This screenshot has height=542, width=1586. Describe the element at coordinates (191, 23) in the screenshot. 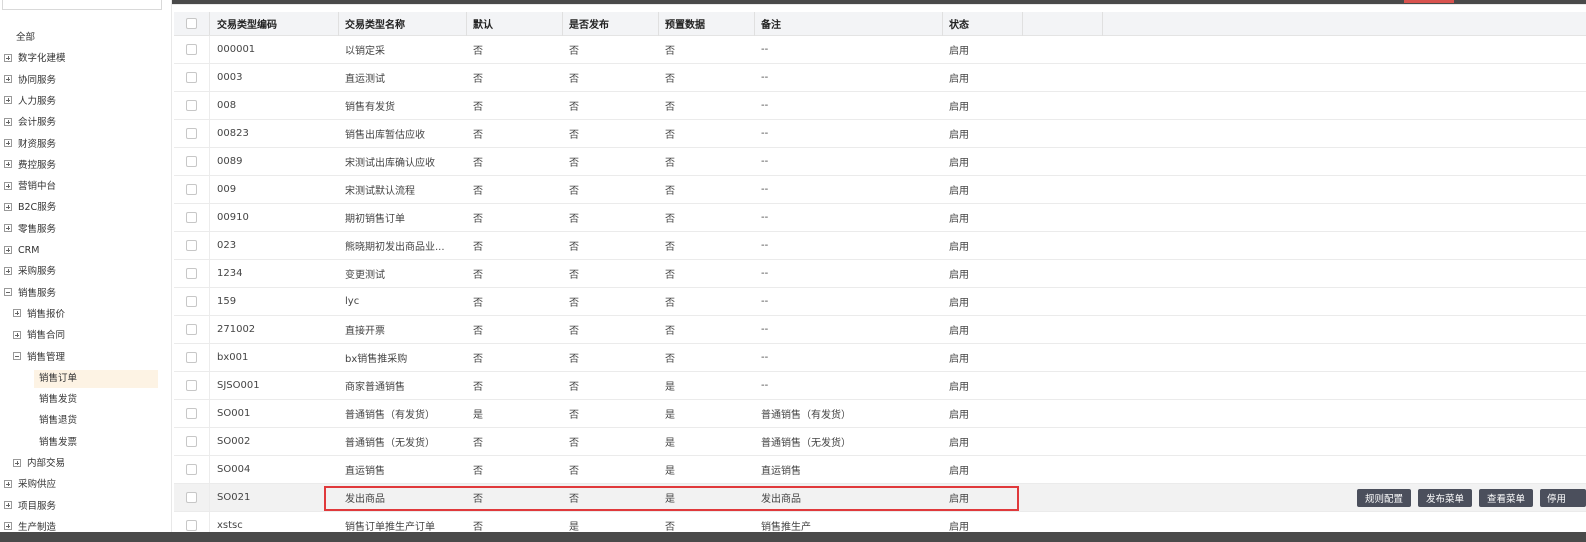

I see `select-all-checkbox` at that location.